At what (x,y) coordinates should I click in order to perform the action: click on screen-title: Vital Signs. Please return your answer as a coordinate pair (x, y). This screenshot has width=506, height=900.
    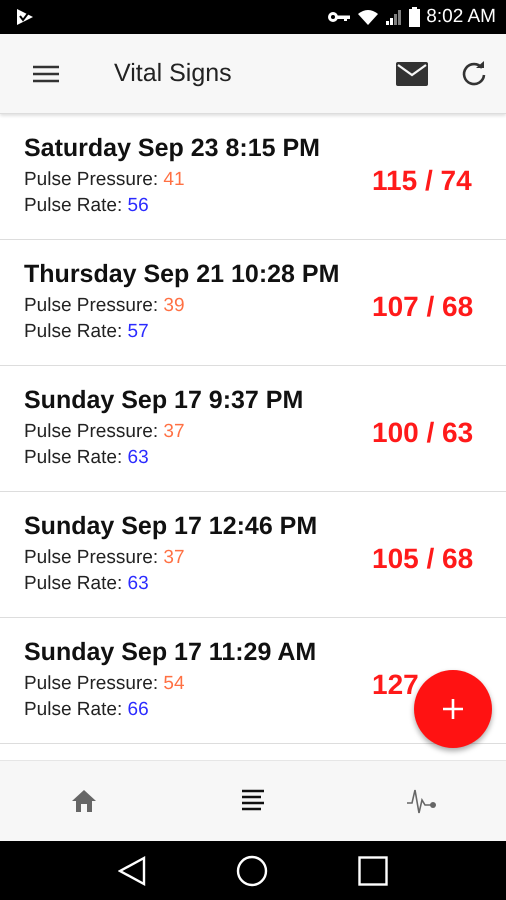
    Looking at the image, I should click on (173, 73).